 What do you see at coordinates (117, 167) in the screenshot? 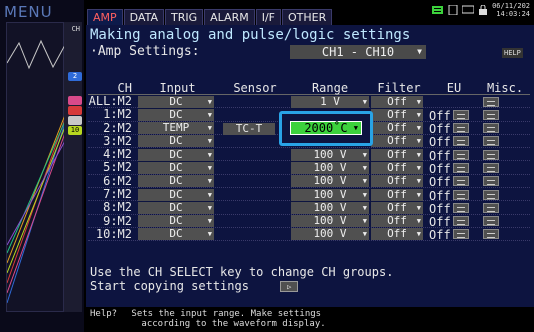
I see `ch-label: 5:M2` at bounding box center [117, 167].